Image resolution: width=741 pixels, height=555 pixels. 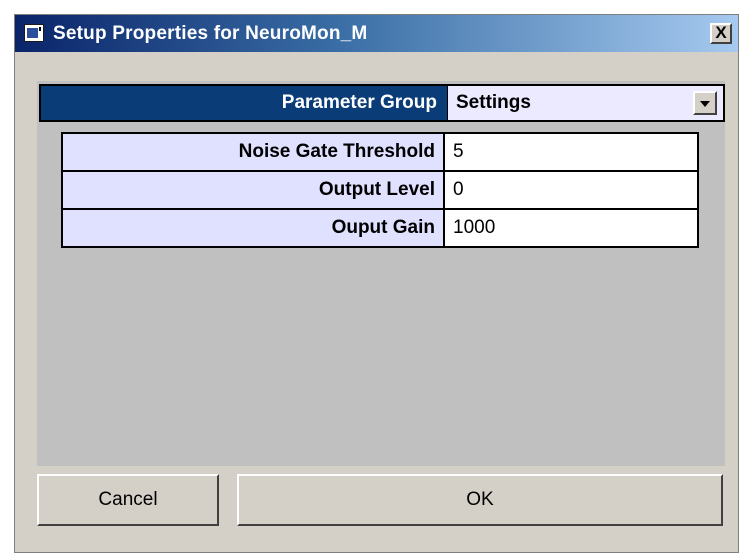 I want to click on table-row: Output Level 0, so click(x=380, y=190).